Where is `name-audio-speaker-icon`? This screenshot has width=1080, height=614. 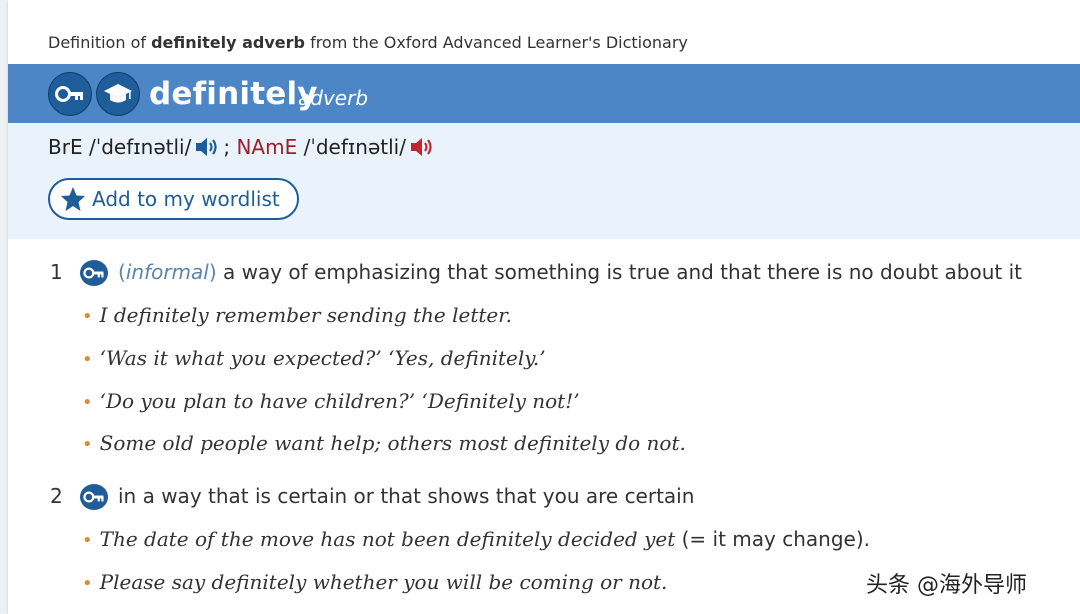 name-audio-speaker-icon is located at coordinates (422, 147).